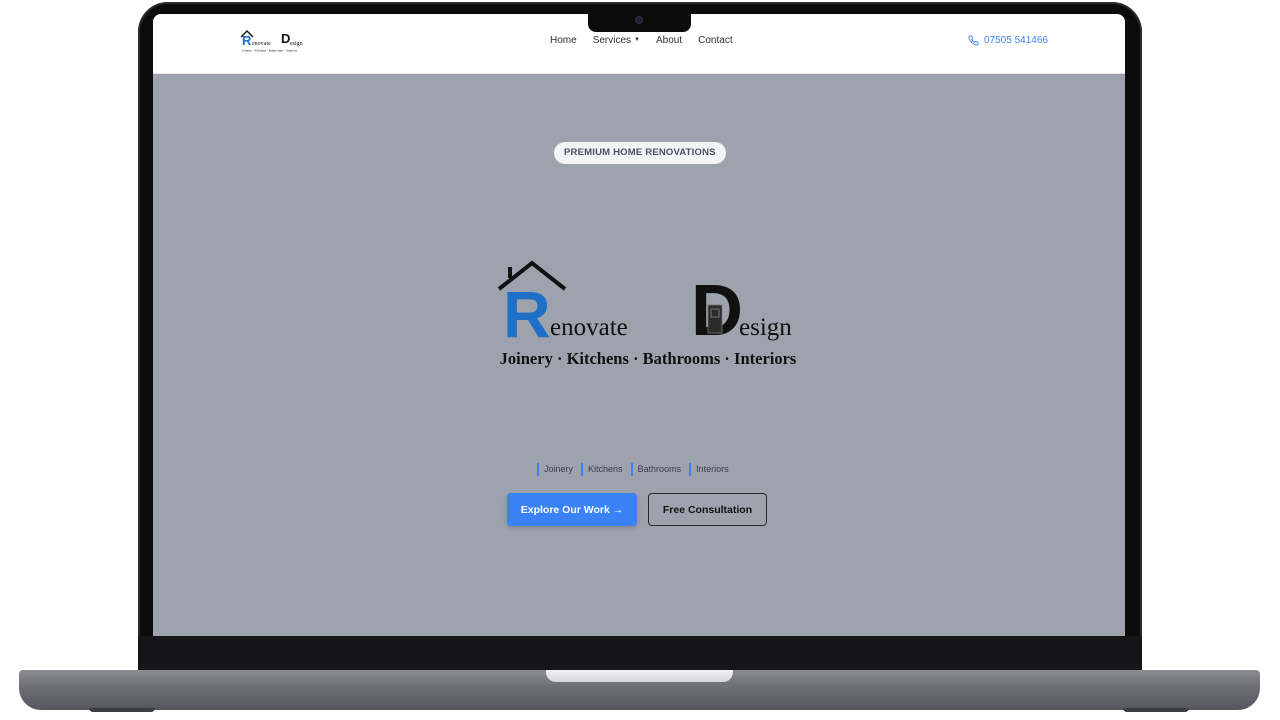 This screenshot has height=720, width=1280. I want to click on category-bathrooms: Bathrooms, so click(655, 469).